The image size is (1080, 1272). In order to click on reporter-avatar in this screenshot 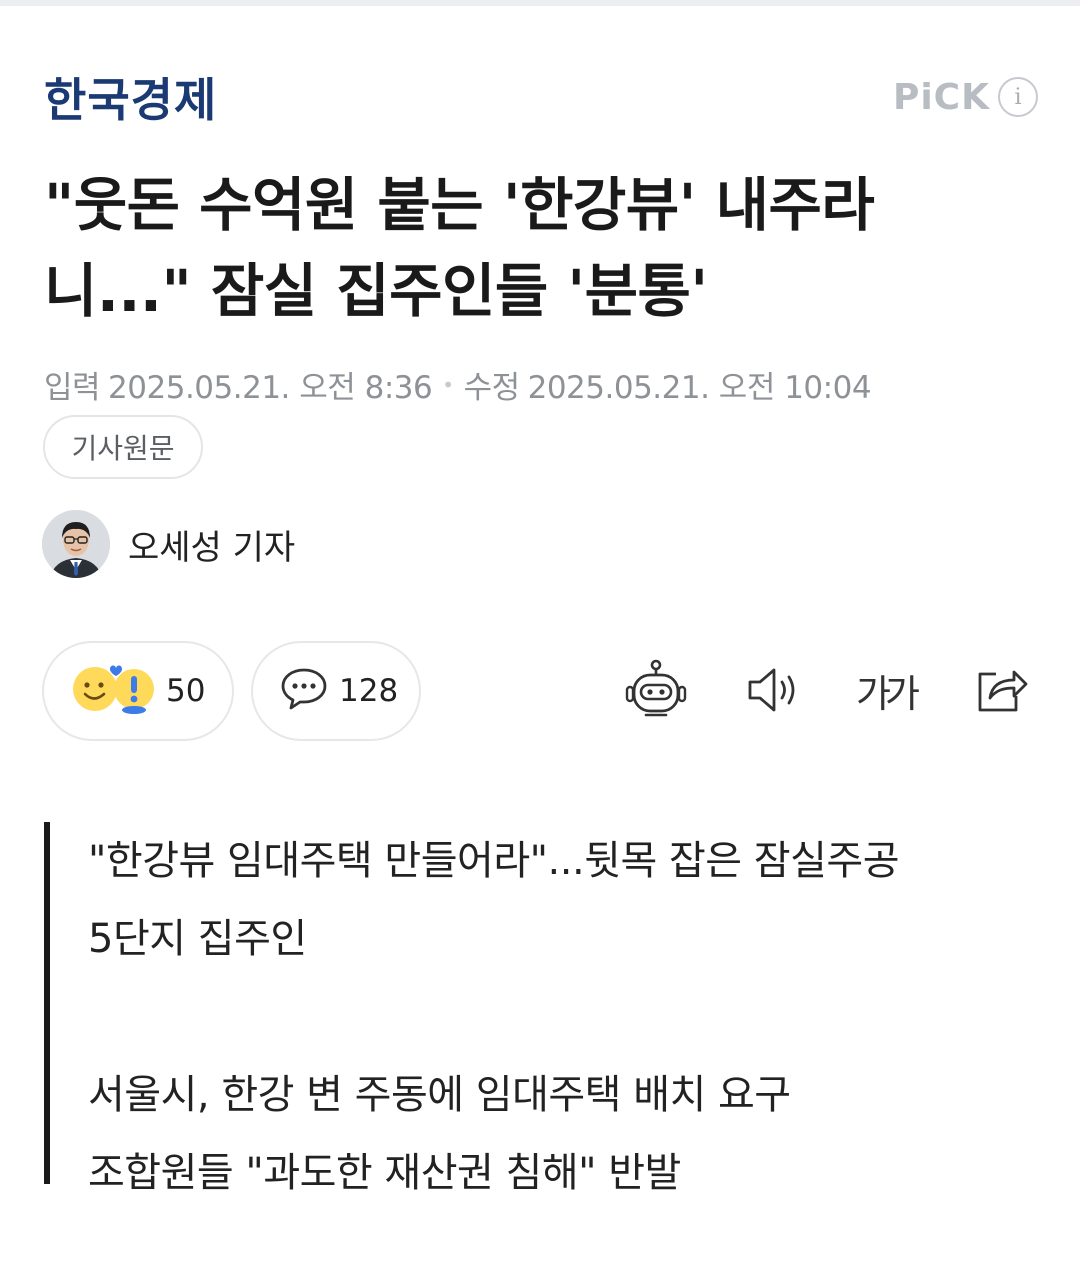, I will do `click(76, 544)`.